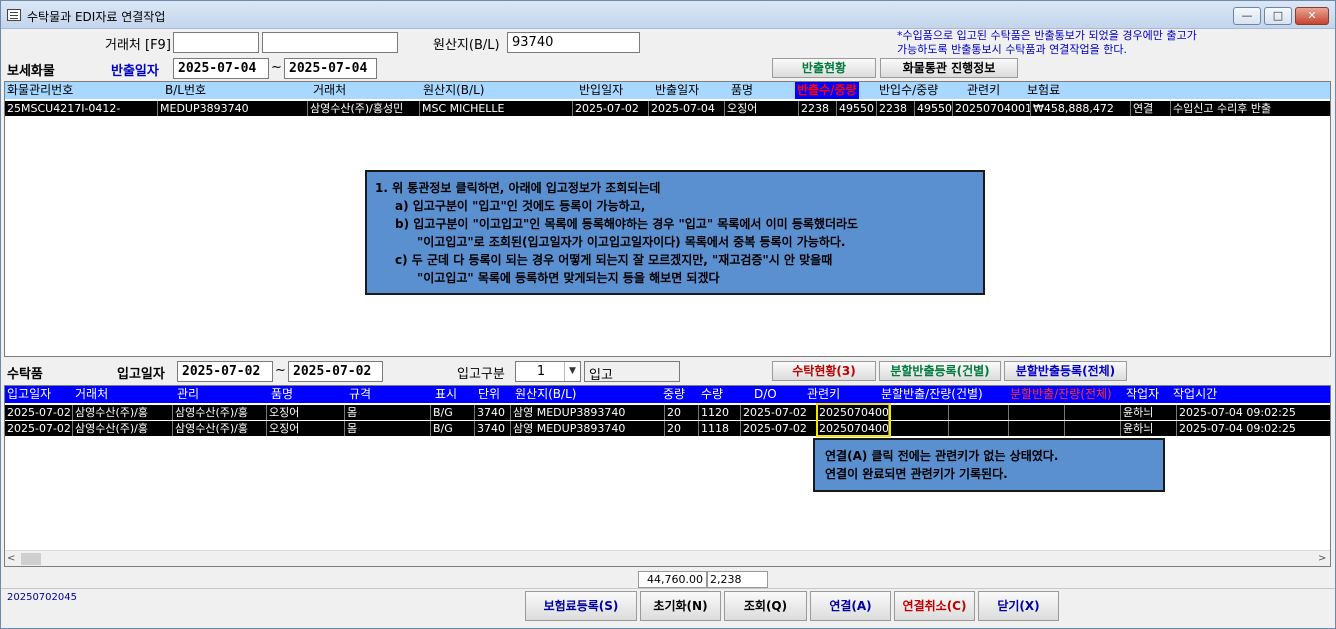 This screenshot has width=1336, height=629. I want to click on info-note-line2: 가능하도록 반출통보시 수탁품과 연결작업을 한다., so click(1012, 49).